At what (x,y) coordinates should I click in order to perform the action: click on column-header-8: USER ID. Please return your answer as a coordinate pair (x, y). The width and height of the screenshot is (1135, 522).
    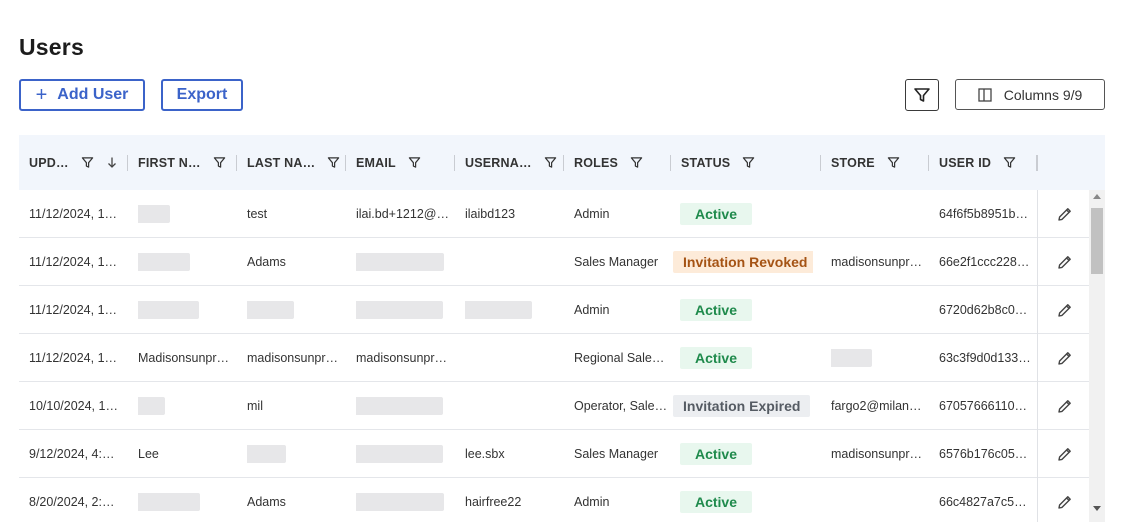
    Looking at the image, I should click on (988, 162).